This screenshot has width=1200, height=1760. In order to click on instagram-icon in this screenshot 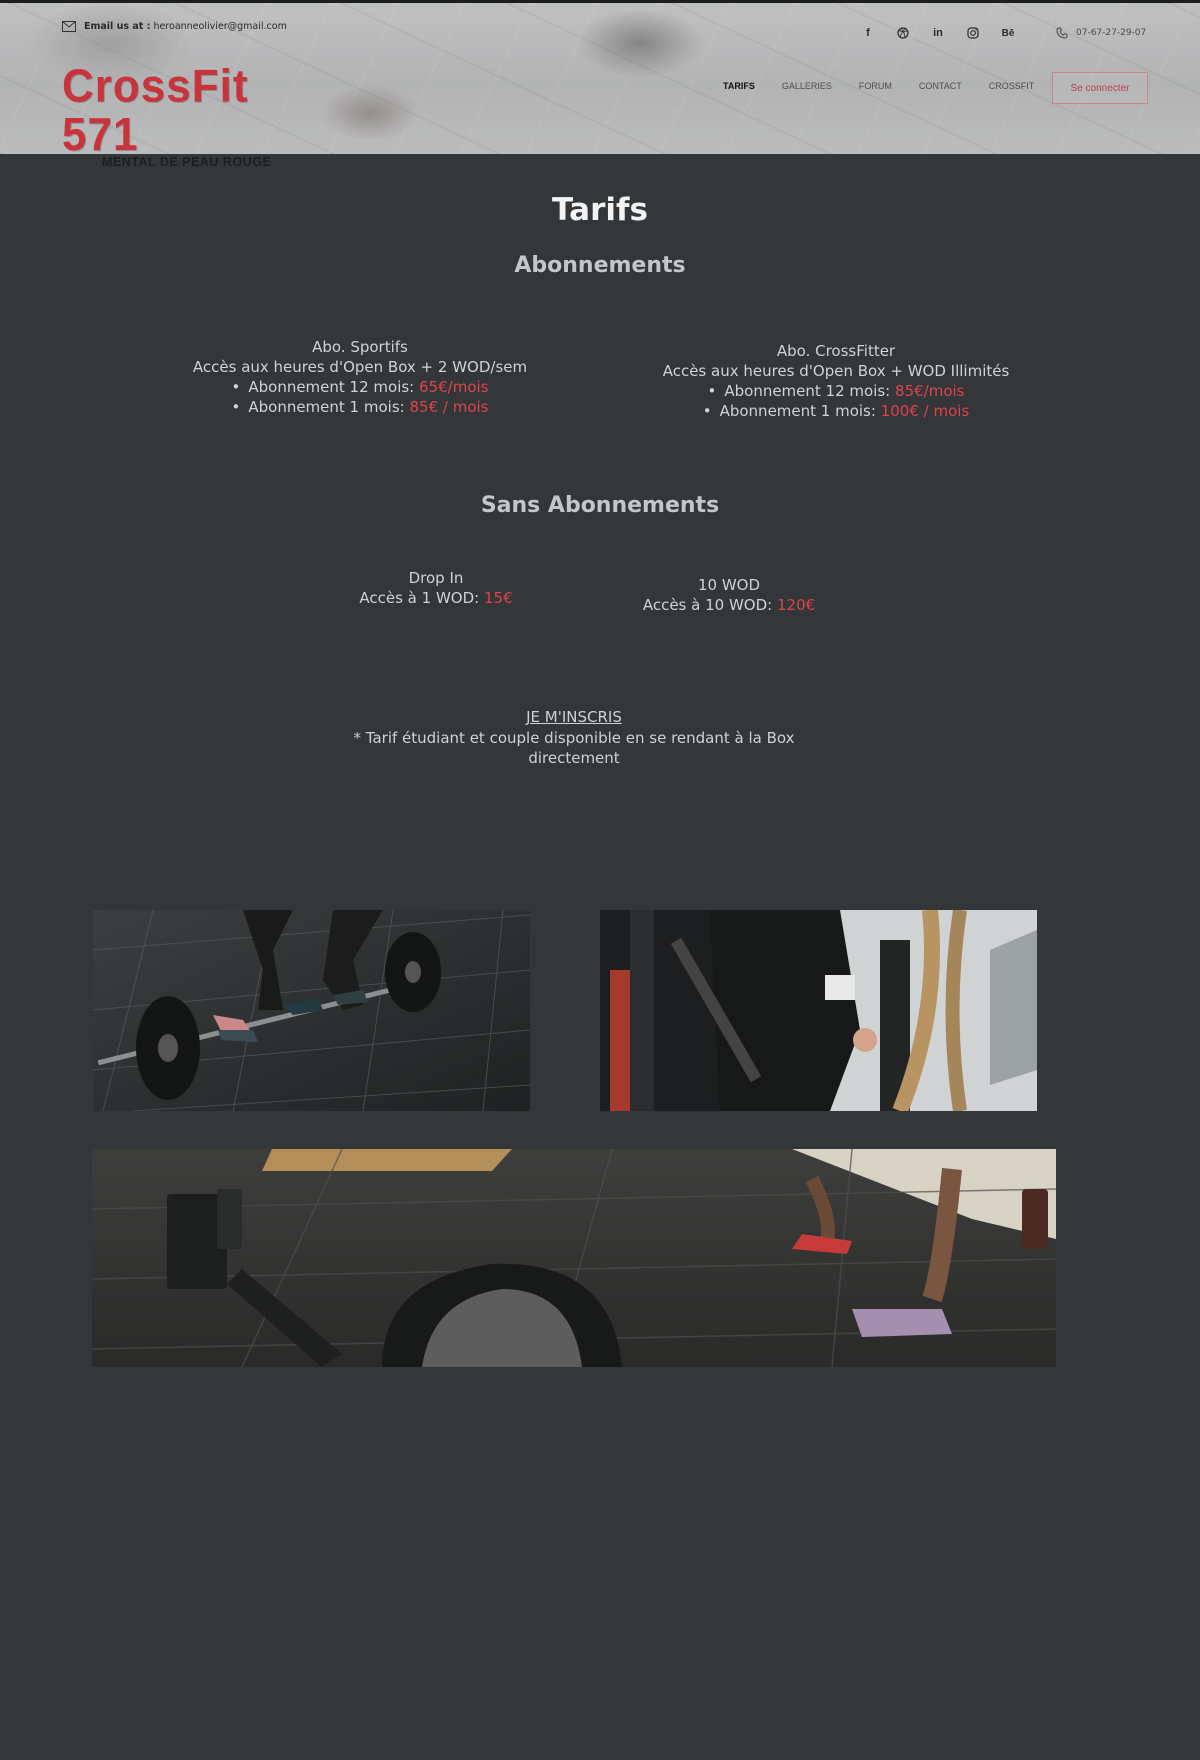, I will do `click(973, 33)`.